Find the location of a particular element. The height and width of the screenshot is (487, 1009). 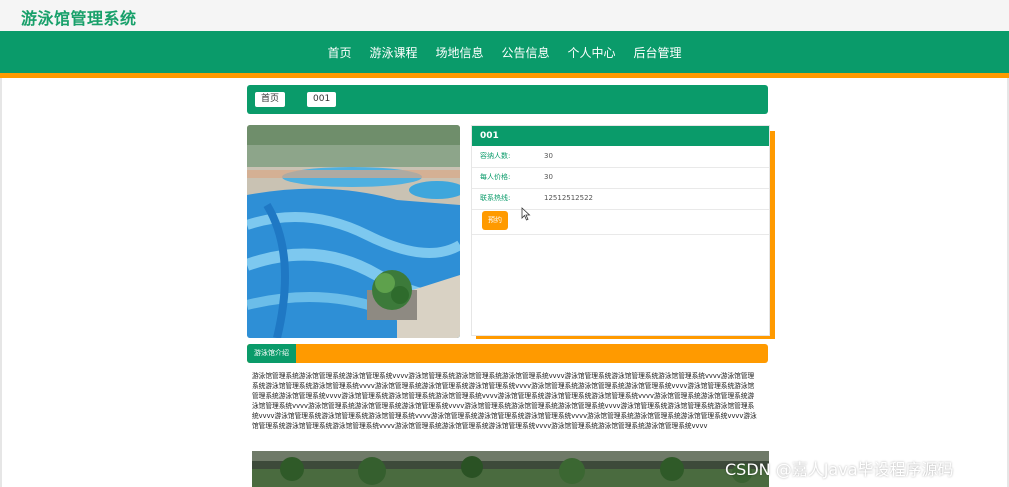

info-row-capacity: 容纳人数: 30 is located at coordinates (620, 157).